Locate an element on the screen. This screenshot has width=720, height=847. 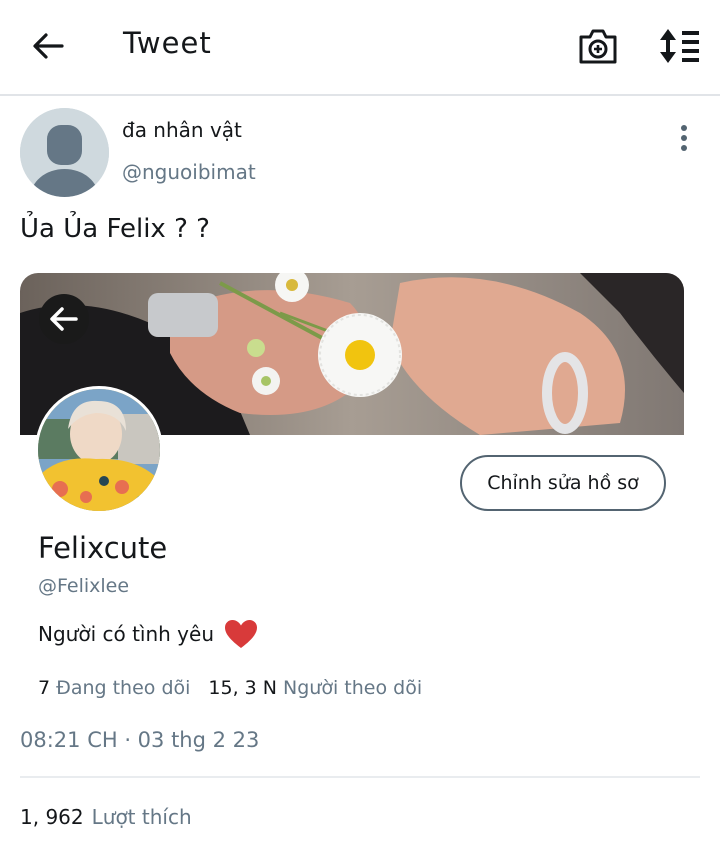
followers-label: Người theo dõi is located at coordinates (352, 688).